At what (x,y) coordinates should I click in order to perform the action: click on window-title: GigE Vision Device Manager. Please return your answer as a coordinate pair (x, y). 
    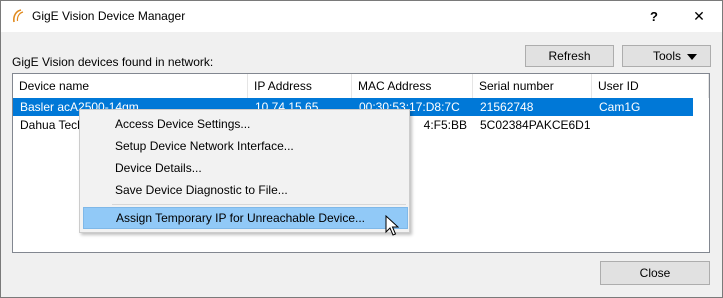
    Looking at the image, I should click on (109, 16).